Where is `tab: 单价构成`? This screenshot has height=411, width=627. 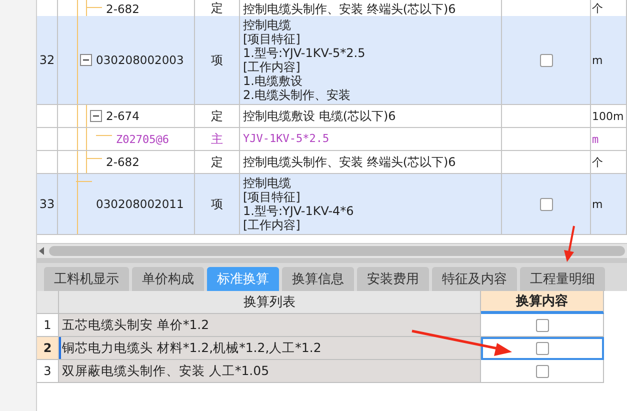 tab: 单价构成 is located at coordinates (168, 279).